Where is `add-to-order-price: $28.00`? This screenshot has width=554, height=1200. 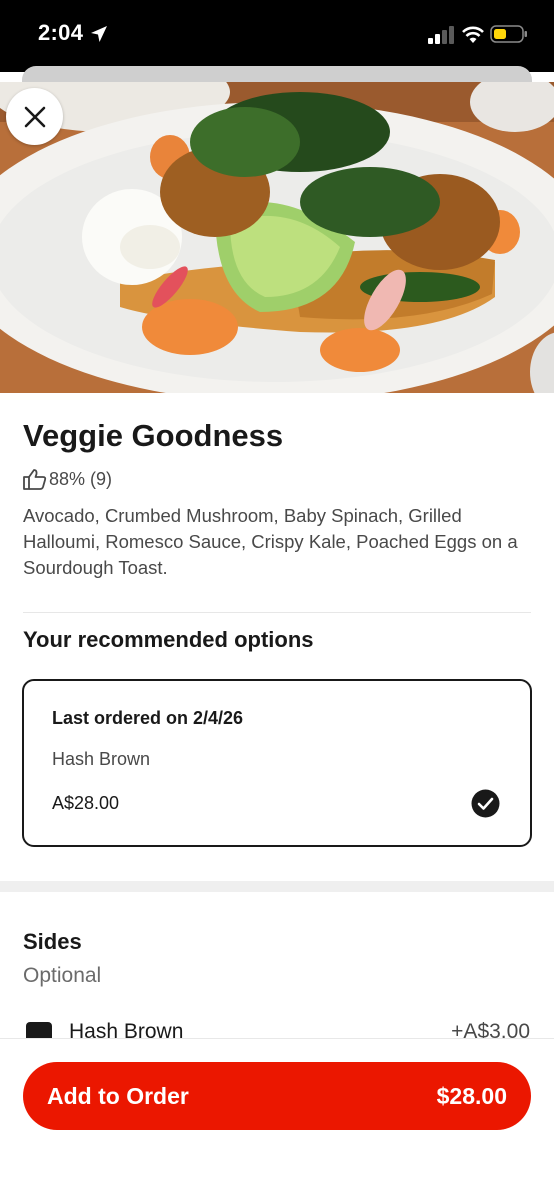
add-to-order-price: $28.00 is located at coordinates (471, 1095).